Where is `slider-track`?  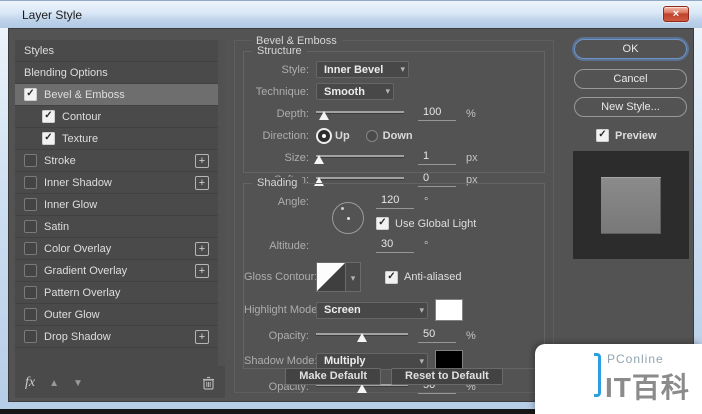
slider-track is located at coordinates (360, 111).